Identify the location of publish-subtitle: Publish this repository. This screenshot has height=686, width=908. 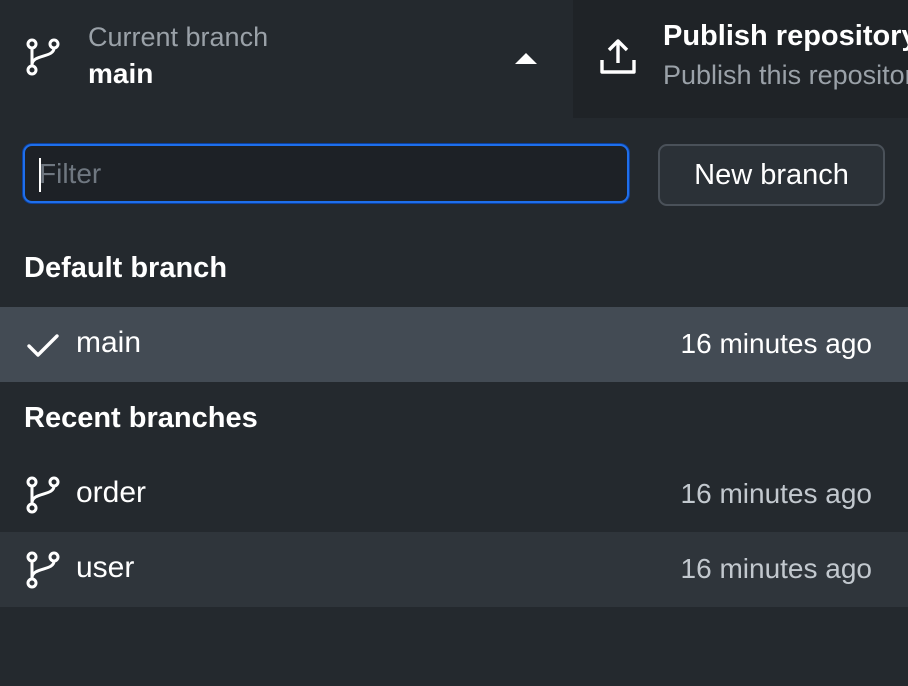
(785, 75).